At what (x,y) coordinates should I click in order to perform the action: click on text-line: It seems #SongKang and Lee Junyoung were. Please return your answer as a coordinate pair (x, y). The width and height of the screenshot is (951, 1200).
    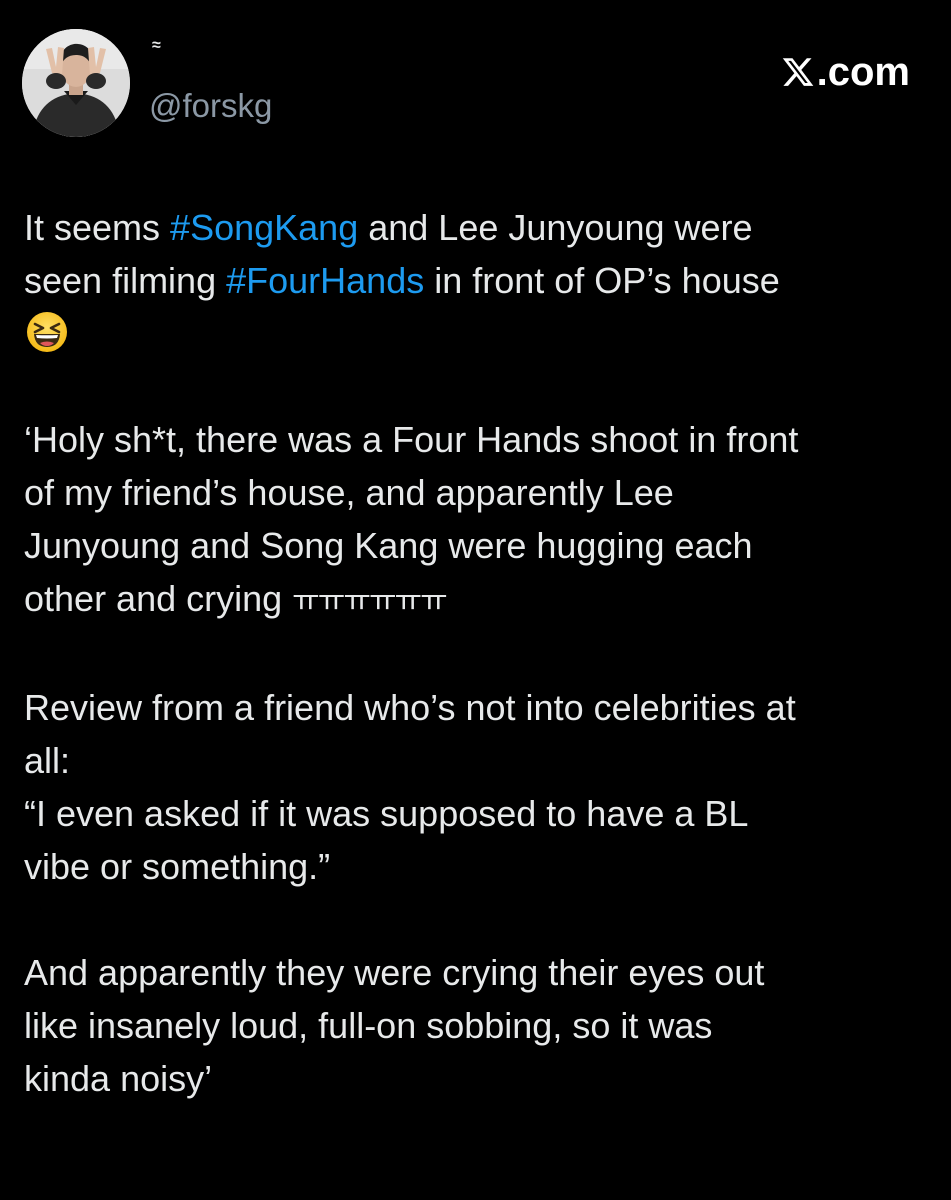
    Looking at the image, I should click on (476, 227).